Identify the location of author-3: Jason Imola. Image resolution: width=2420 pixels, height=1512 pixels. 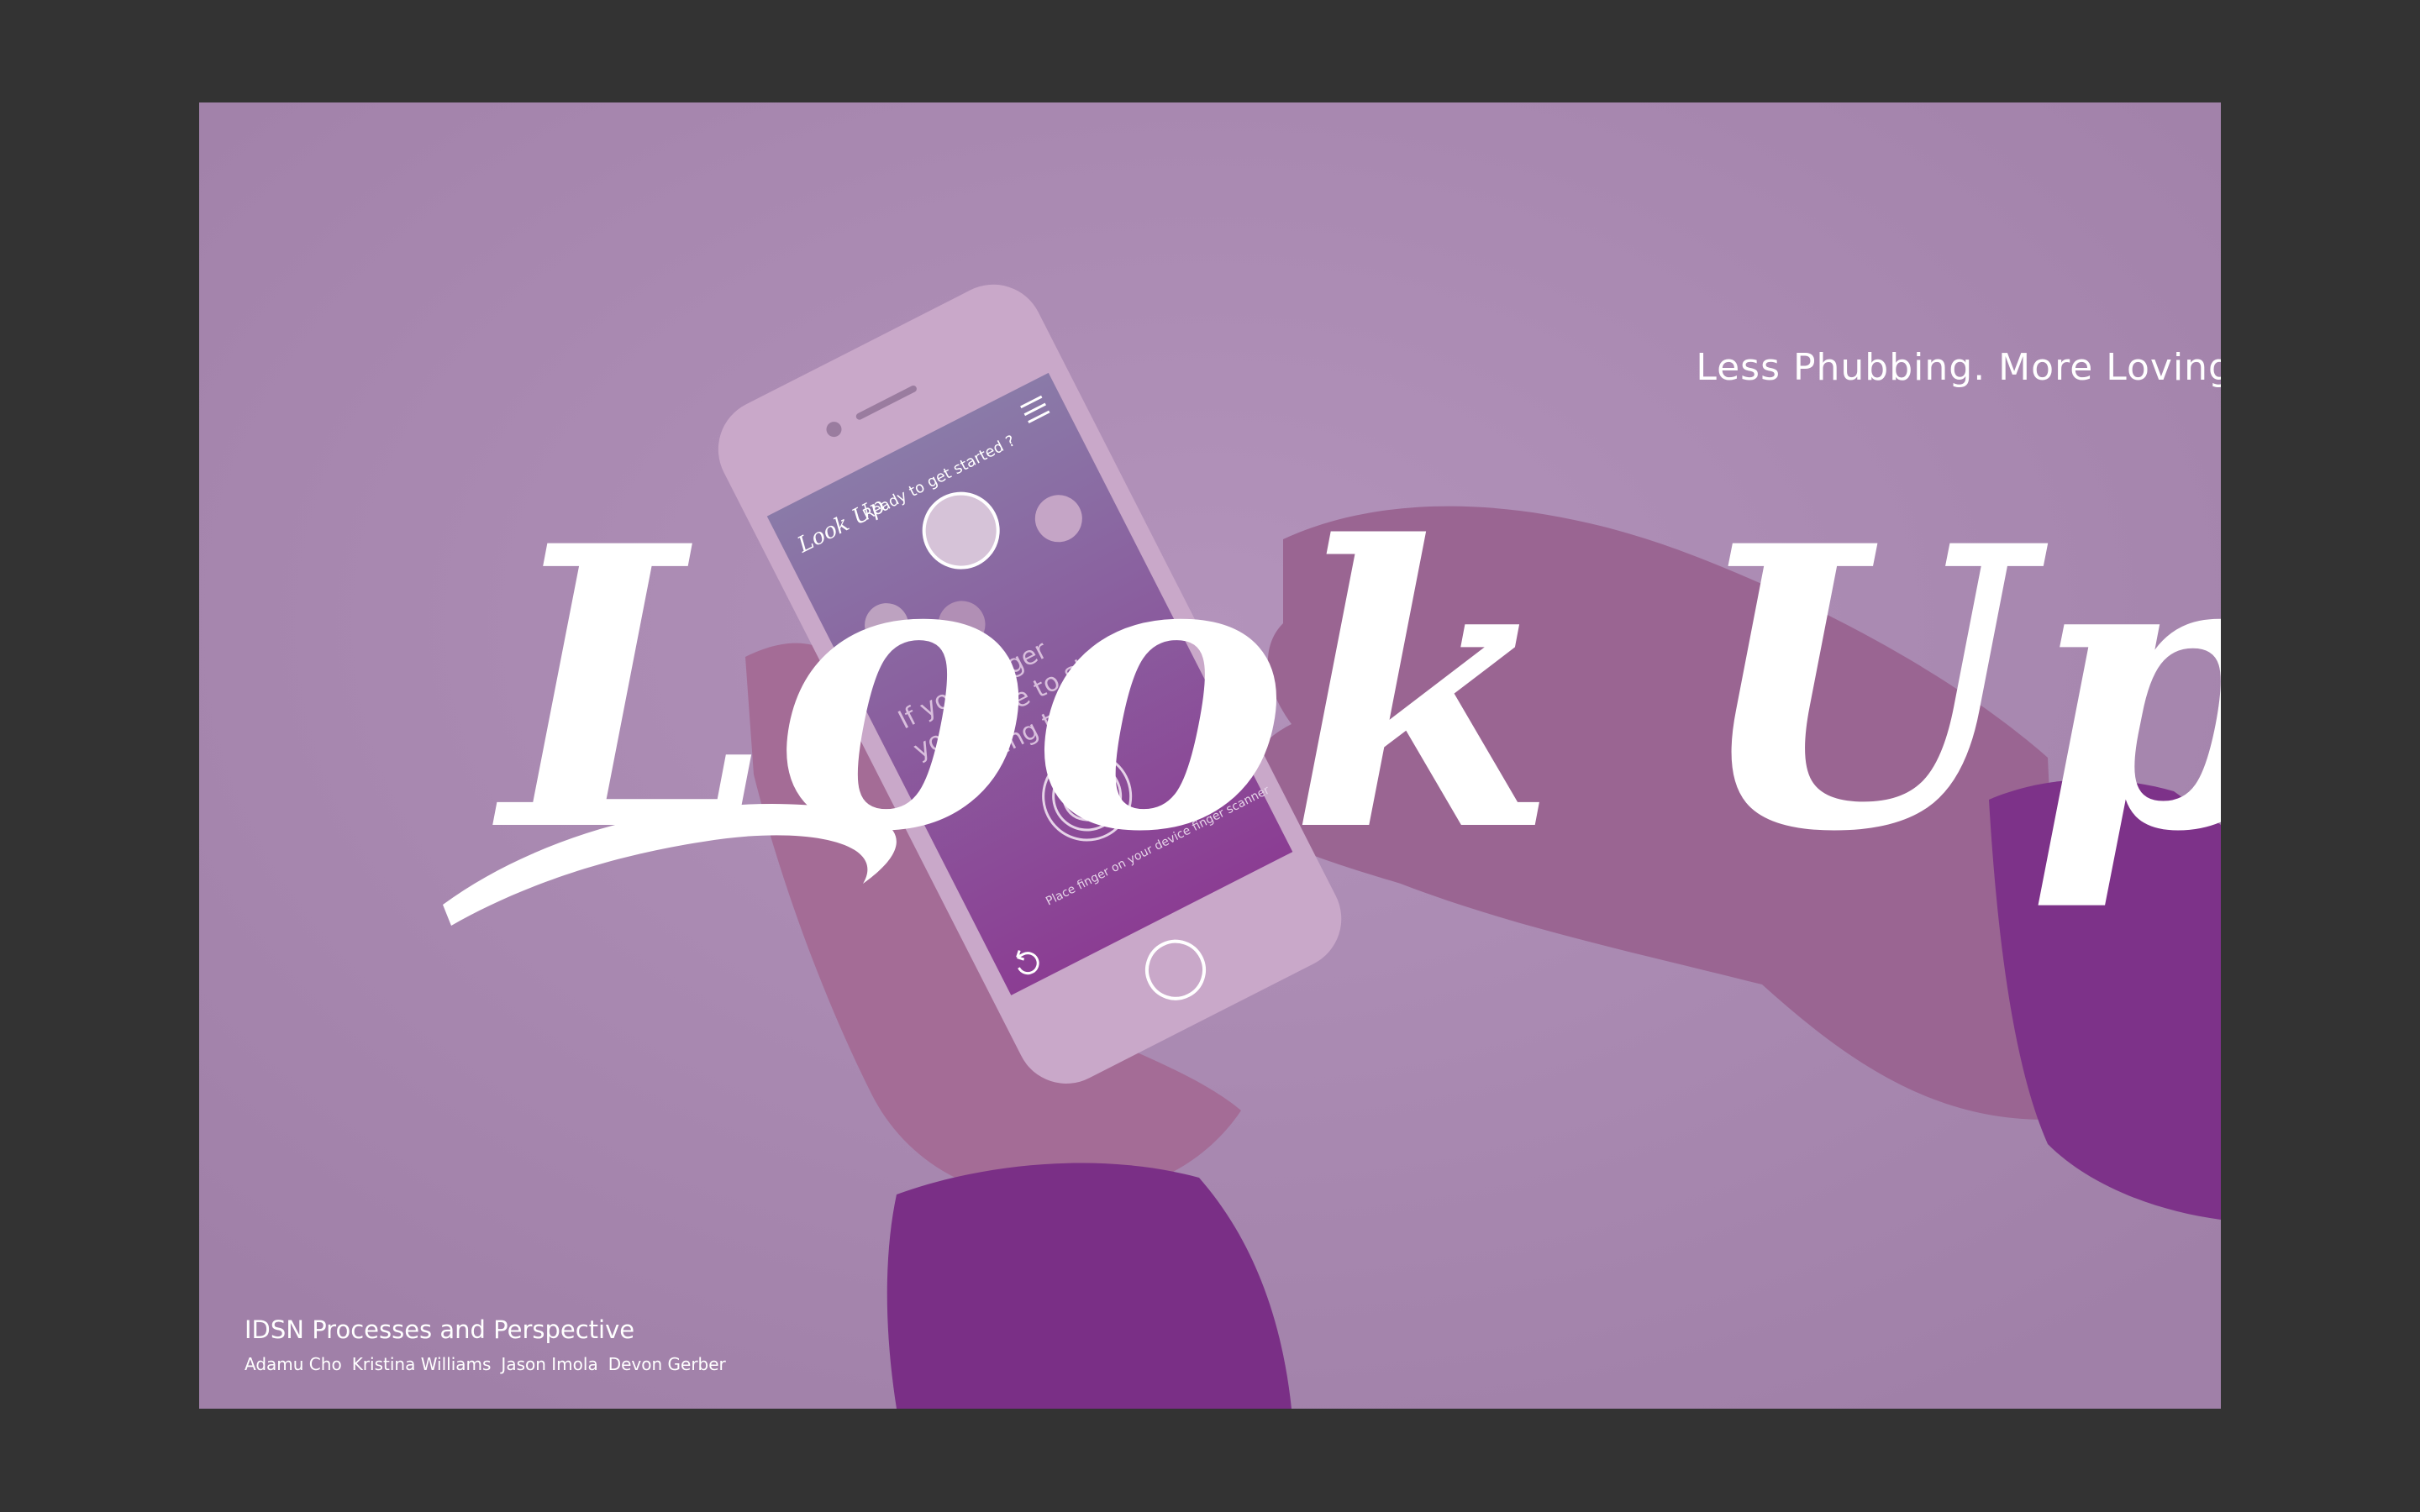
(549, 1364).